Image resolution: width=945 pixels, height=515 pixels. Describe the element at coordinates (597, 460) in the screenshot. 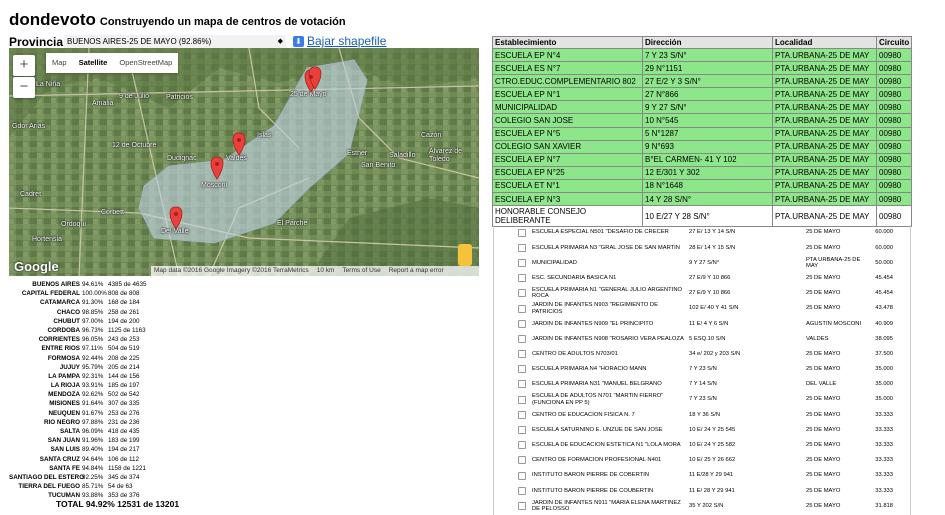

I see `list-item-name: CENTRO DE FORMACION PROFESIONAL N401` at that location.